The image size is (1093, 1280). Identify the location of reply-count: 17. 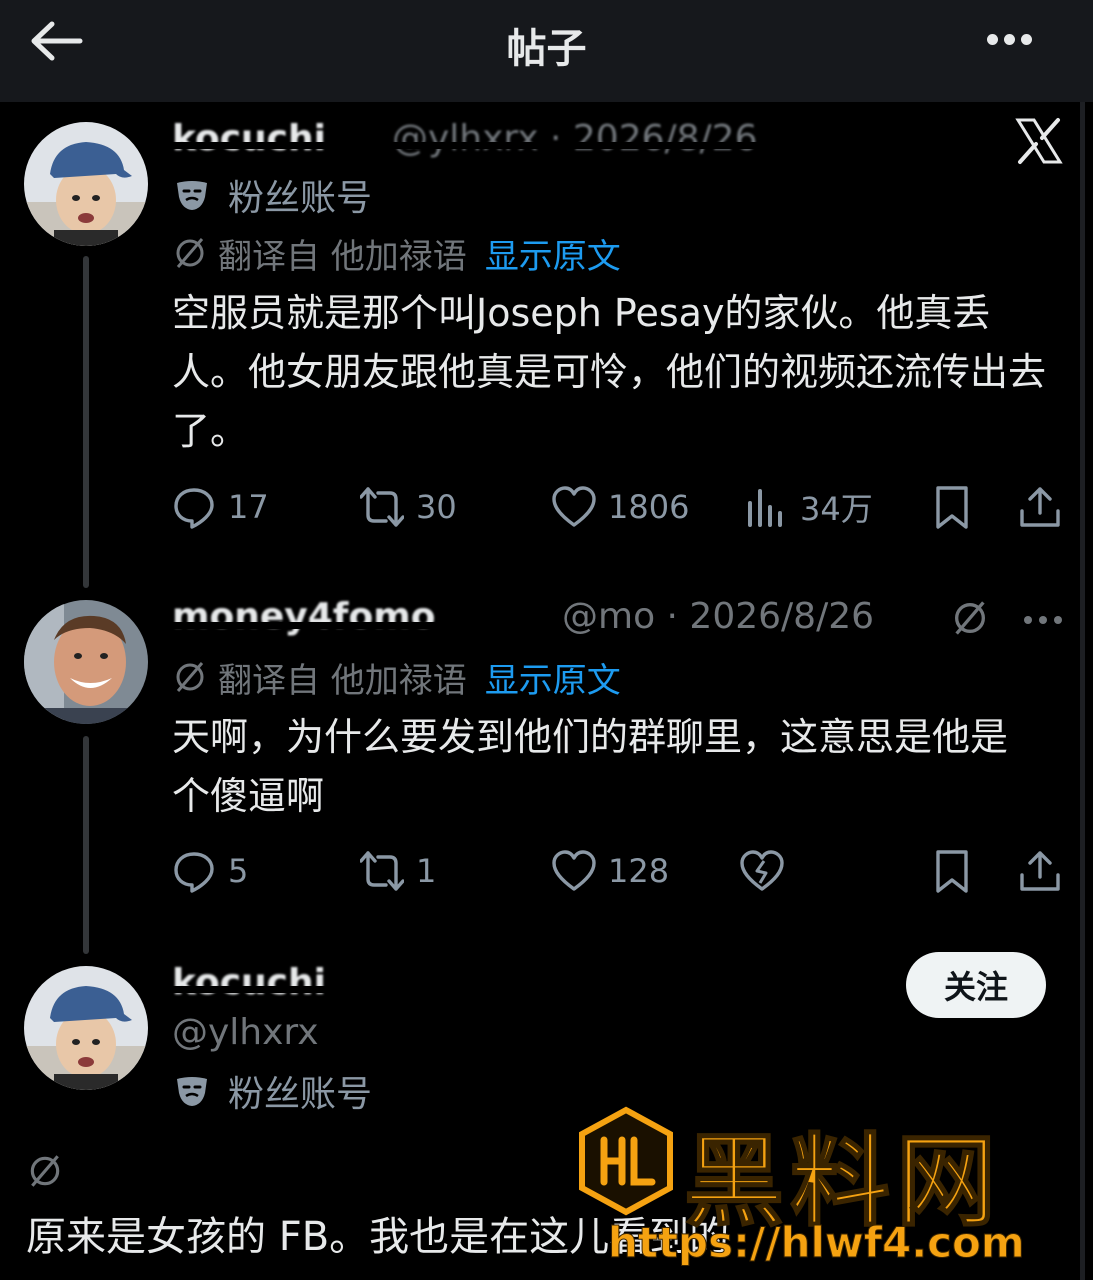
(248, 507).